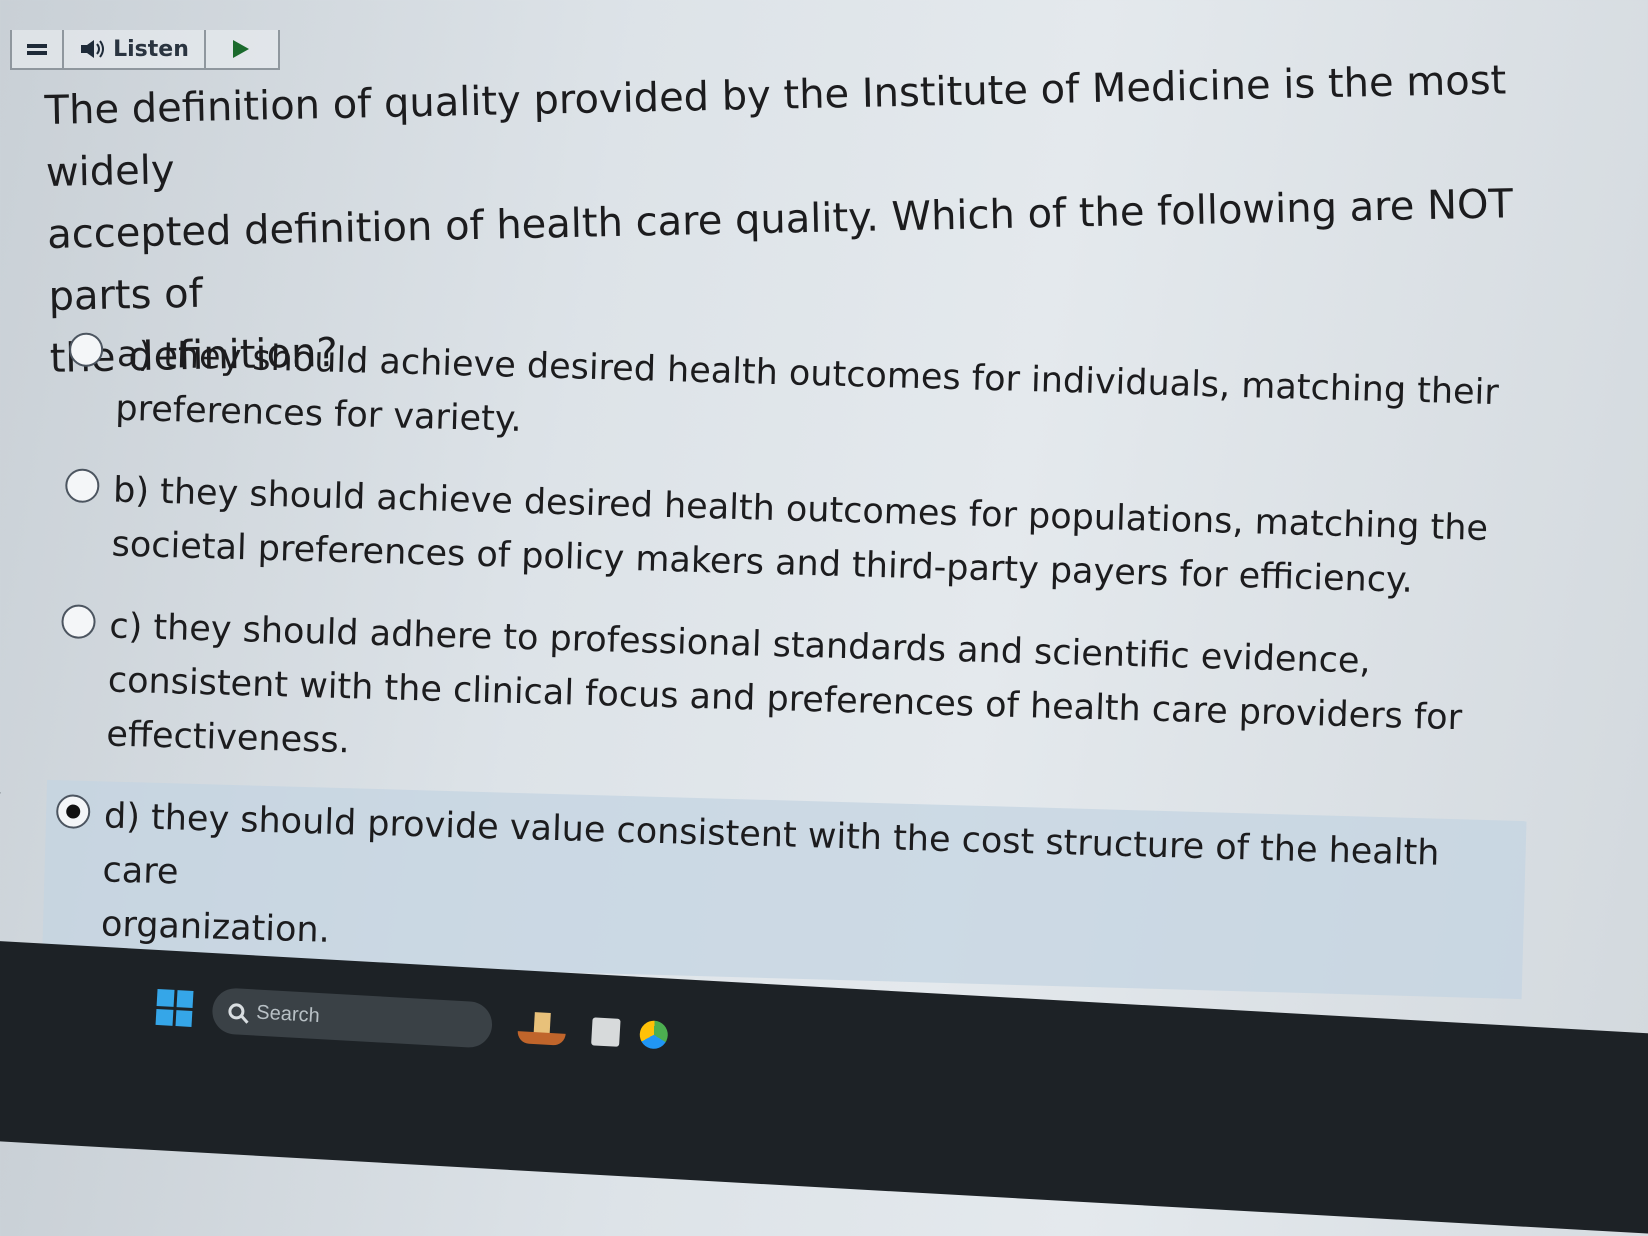 This screenshot has height=1236, width=1648. What do you see at coordinates (236, 1011) in the screenshot?
I see `search-icon` at bounding box center [236, 1011].